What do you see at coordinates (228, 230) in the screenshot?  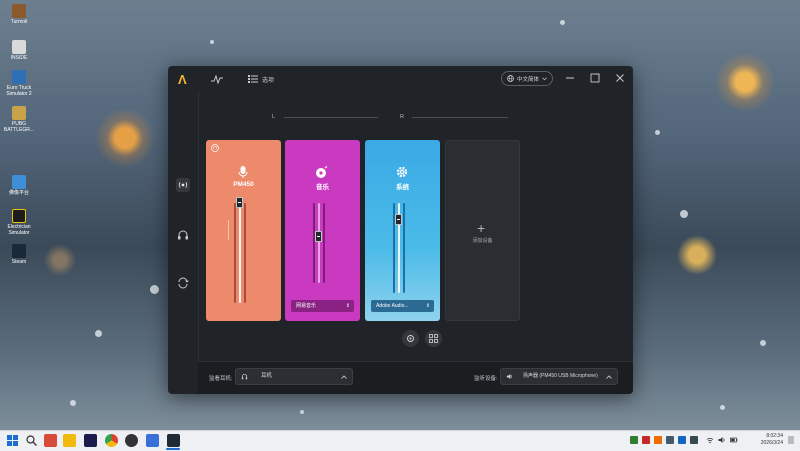 I see `meter-ticks` at bounding box center [228, 230].